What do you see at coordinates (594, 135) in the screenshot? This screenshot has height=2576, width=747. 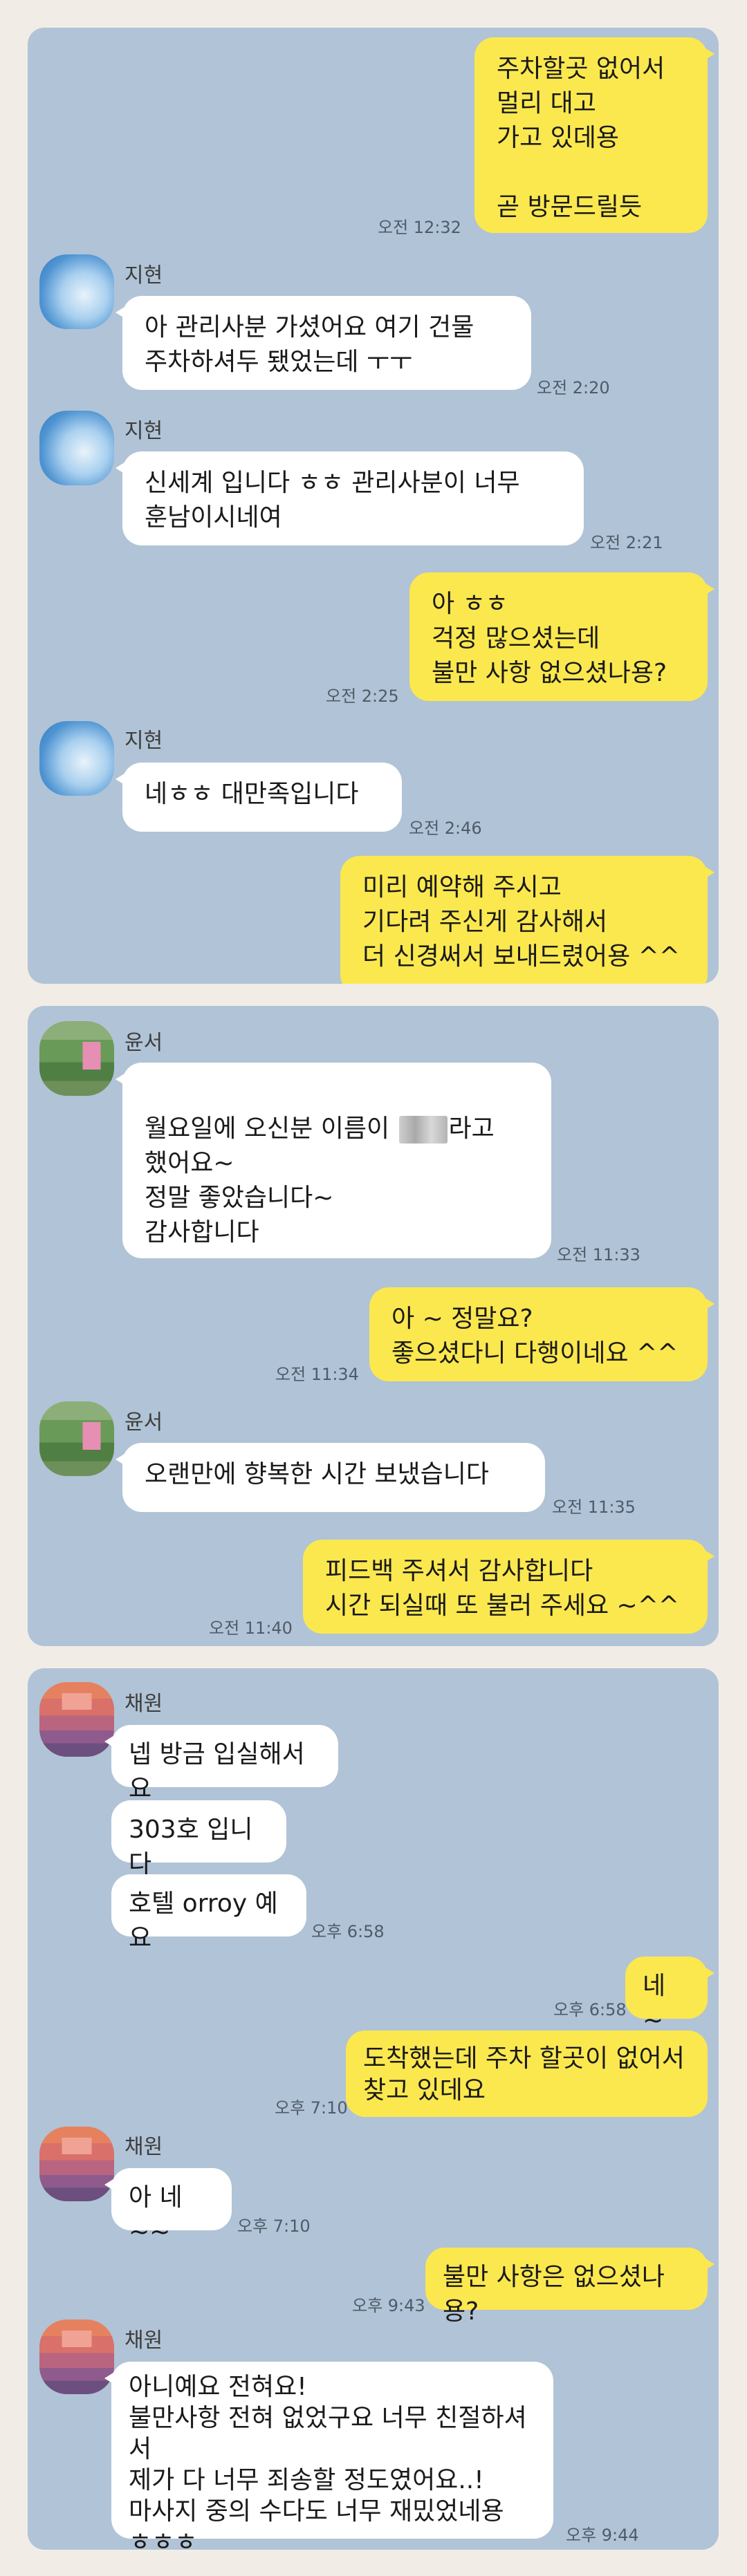 I see `outgoing-message: 주차할곳 없어서 멀리 대고 가고 있데용 곧 방문드릴듯` at bounding box center [594, 135].